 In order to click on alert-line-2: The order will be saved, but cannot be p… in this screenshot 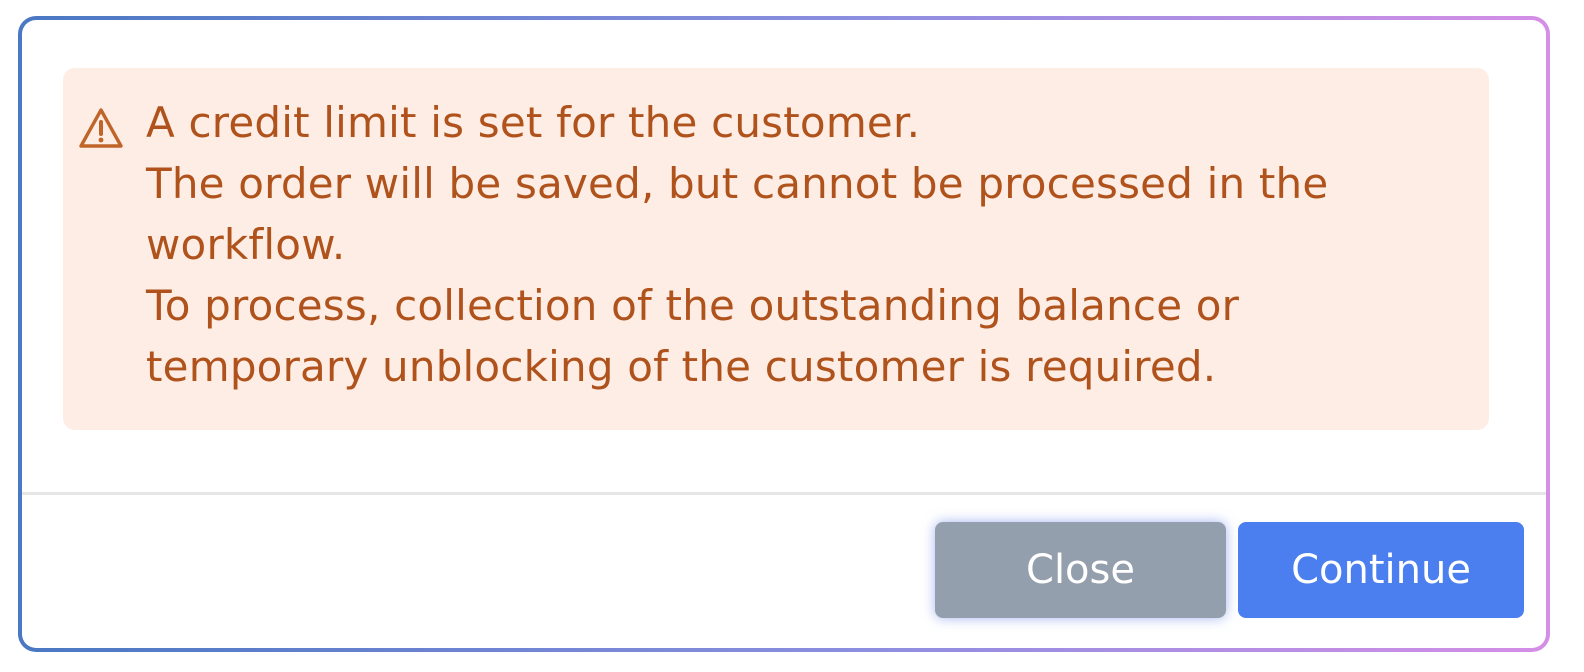, I will do `click(737, 183)`.